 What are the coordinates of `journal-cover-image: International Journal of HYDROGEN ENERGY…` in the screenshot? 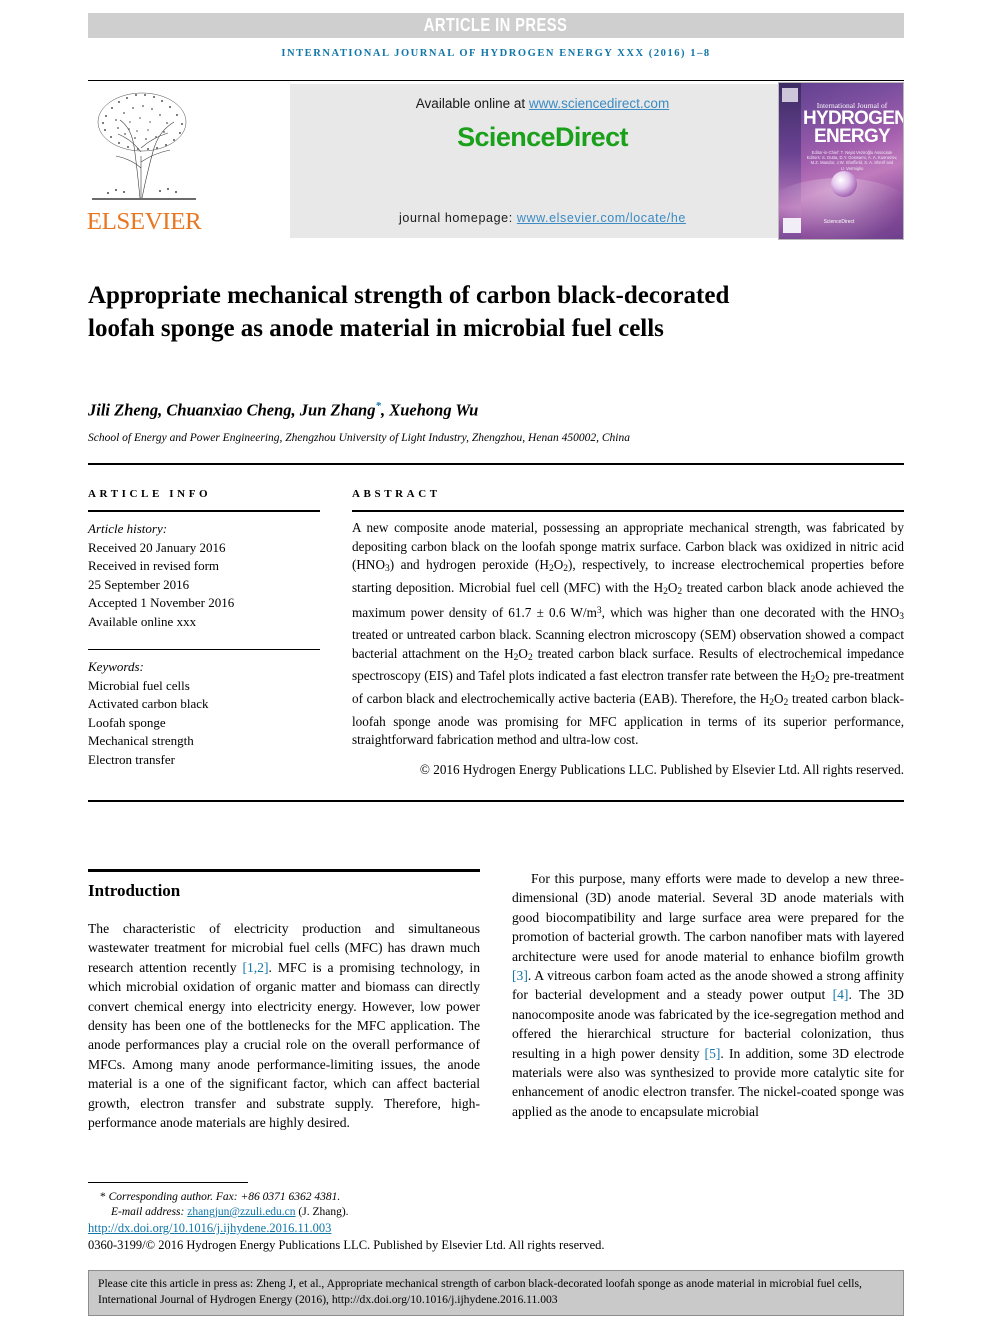 It's located at (841, 161).